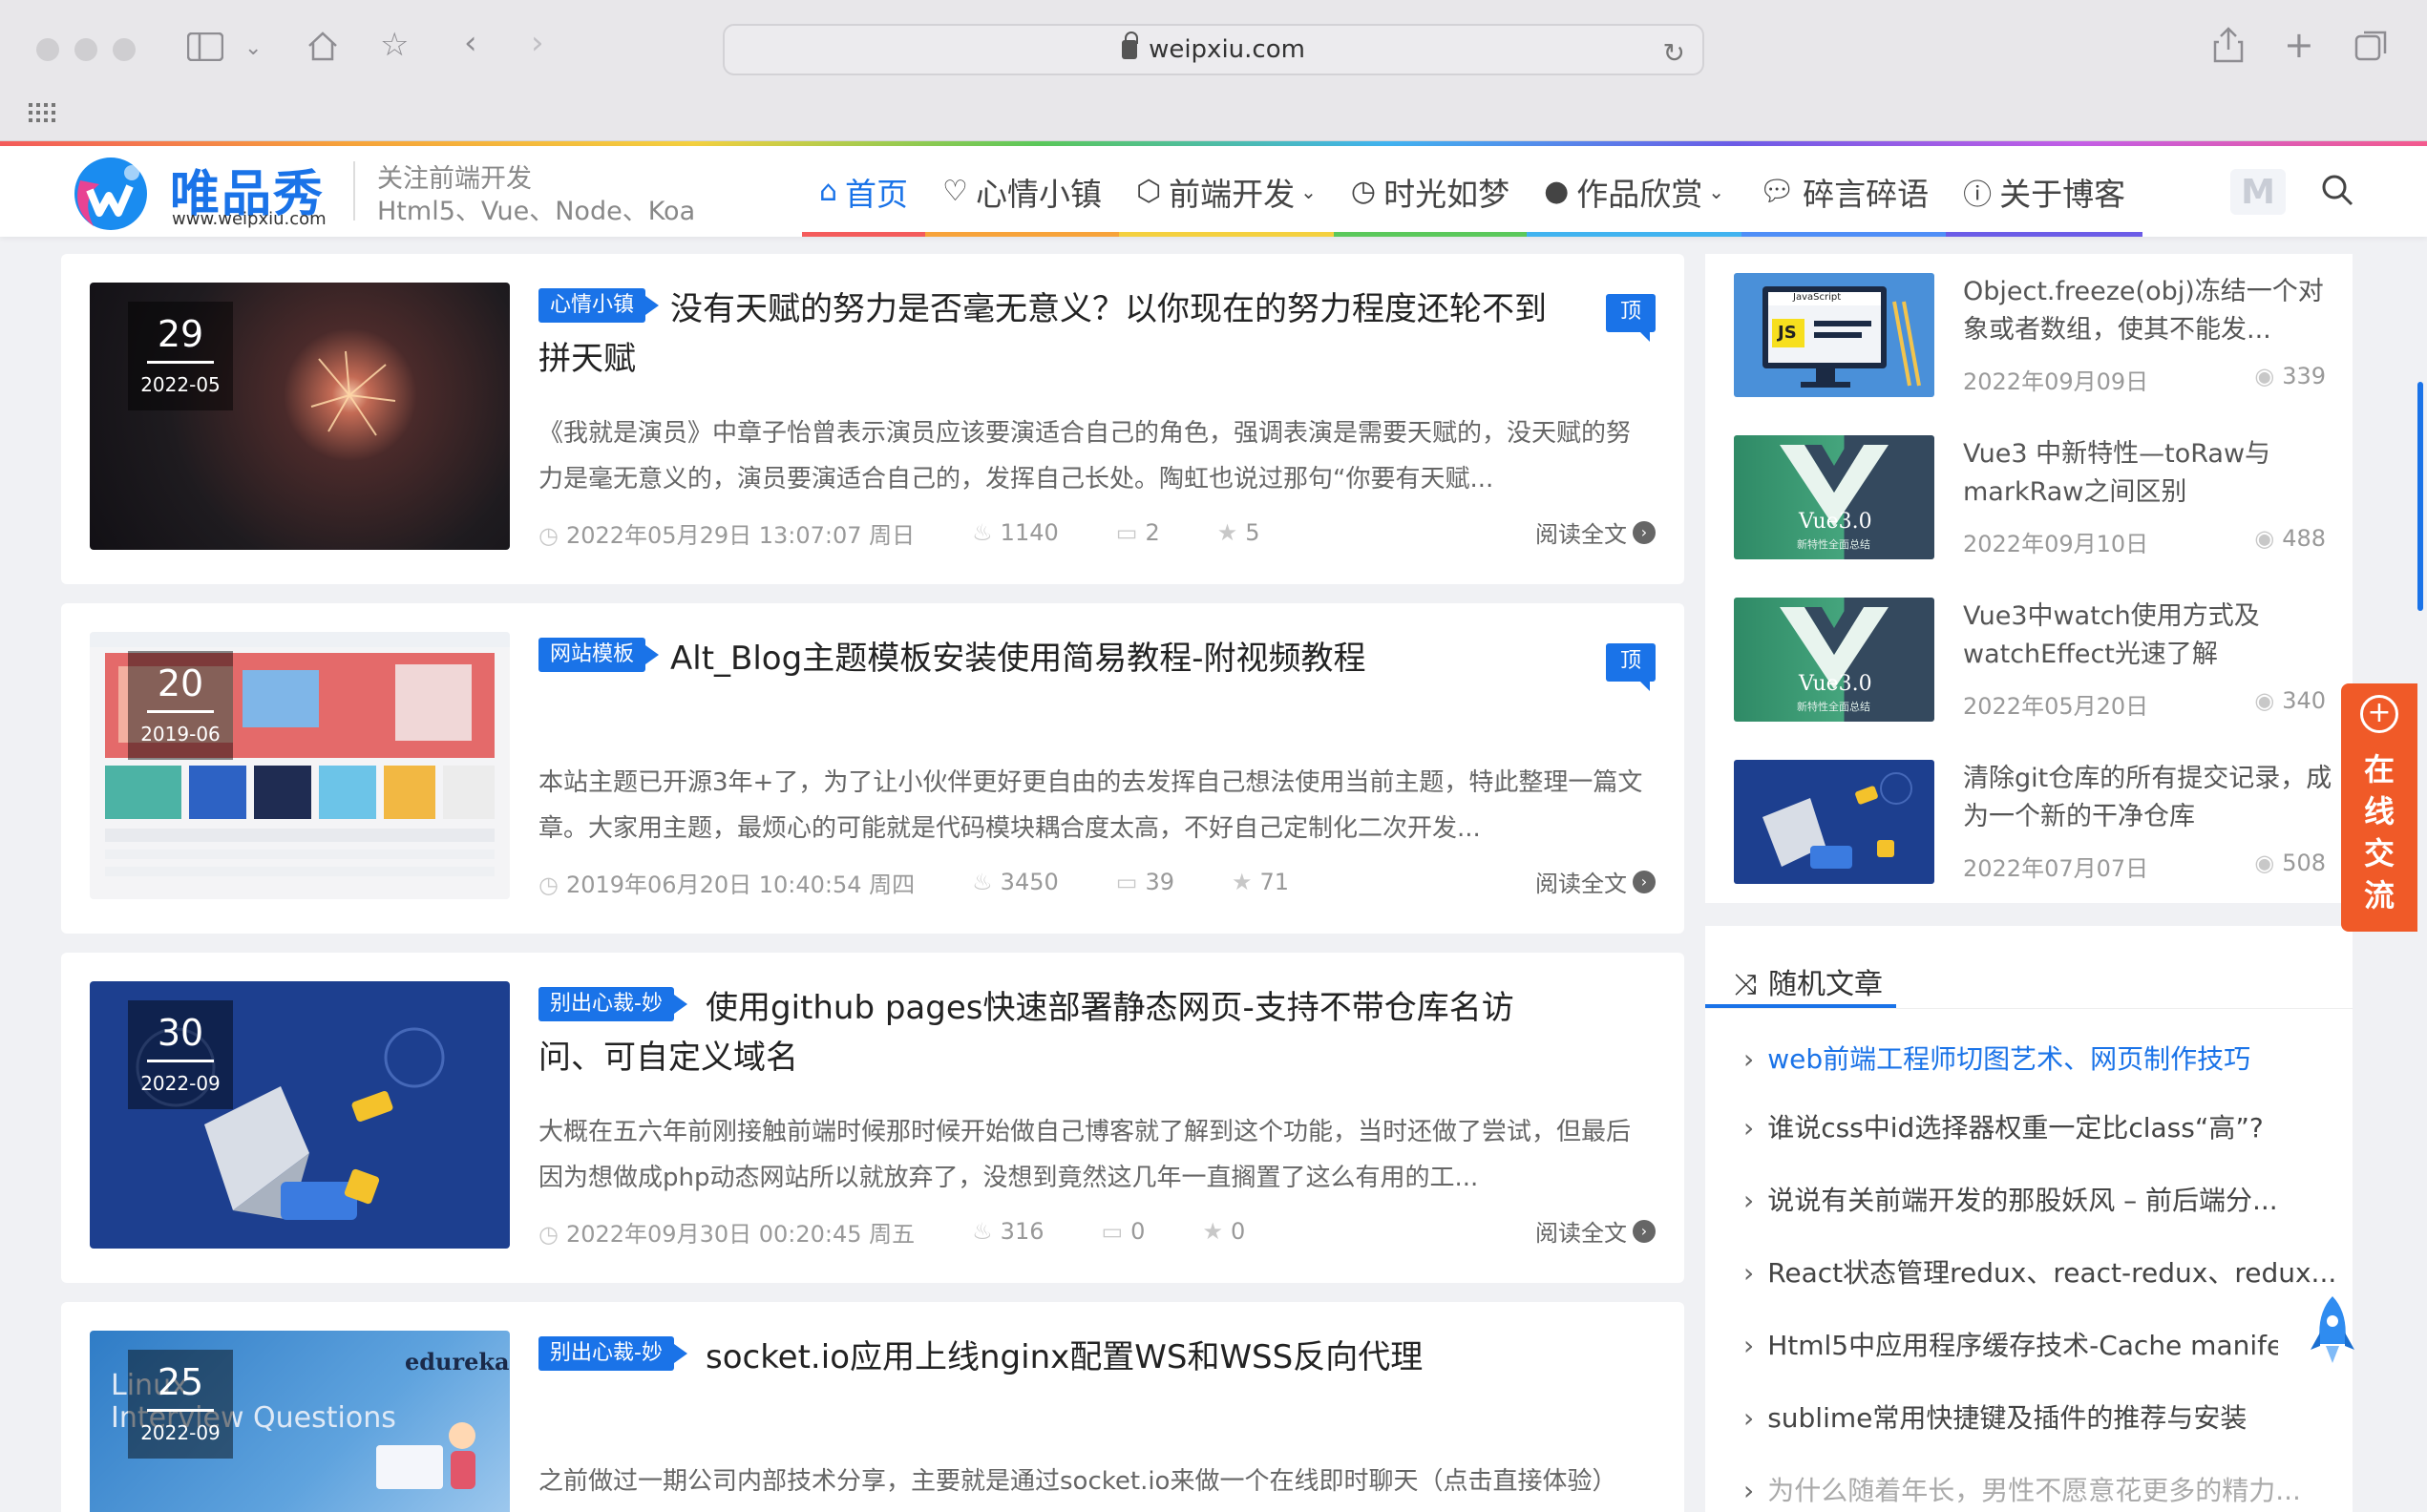  What do you see at coordinates (1674, 53) in the screenshot?
I see `reload-icon: ↻` at bounding box center [1674, 53].